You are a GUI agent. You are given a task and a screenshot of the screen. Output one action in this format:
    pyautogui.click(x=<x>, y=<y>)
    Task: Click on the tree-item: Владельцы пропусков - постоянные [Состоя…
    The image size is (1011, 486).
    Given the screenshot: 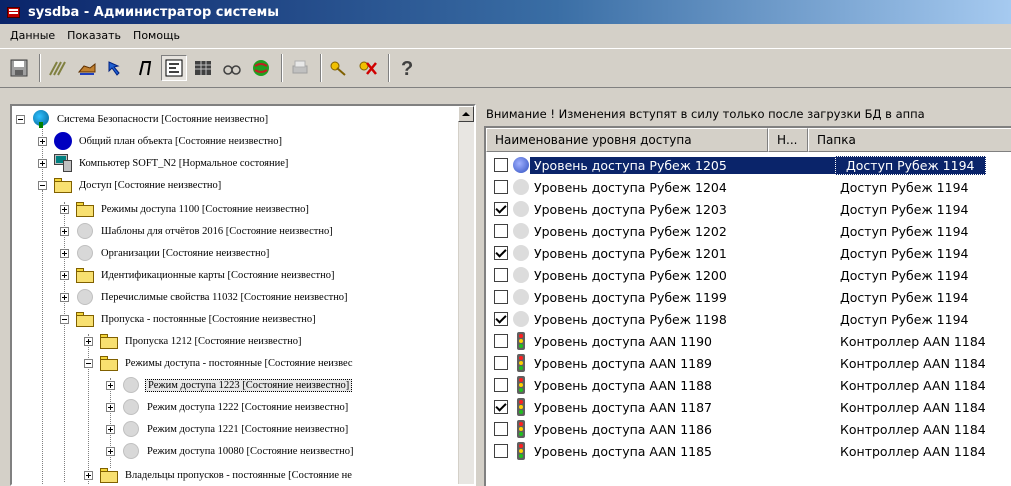 What is the action you would take?
    pyautogui.click(x=219, y=474)
    